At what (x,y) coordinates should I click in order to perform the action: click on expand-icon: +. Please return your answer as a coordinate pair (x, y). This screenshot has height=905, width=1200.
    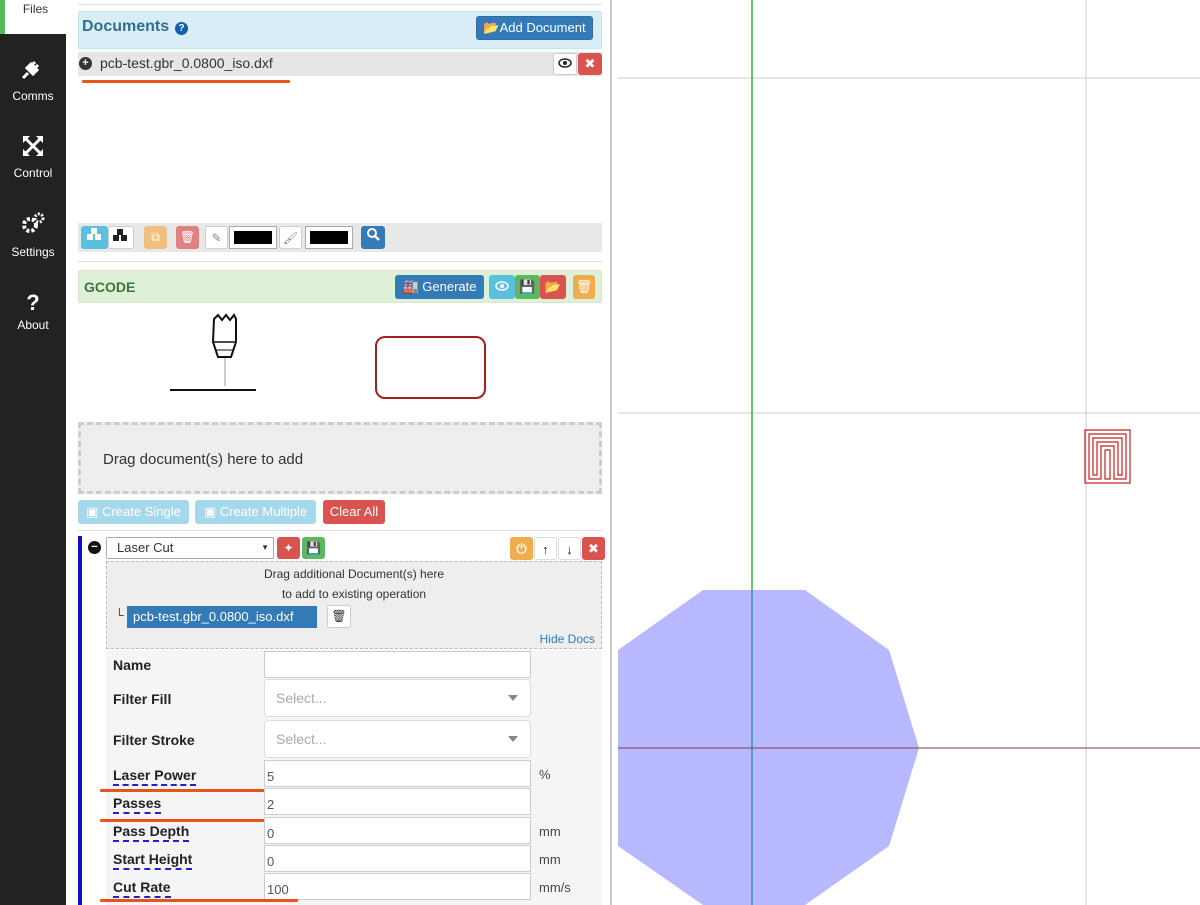
    Looking at the image, I should click on (85, 63).